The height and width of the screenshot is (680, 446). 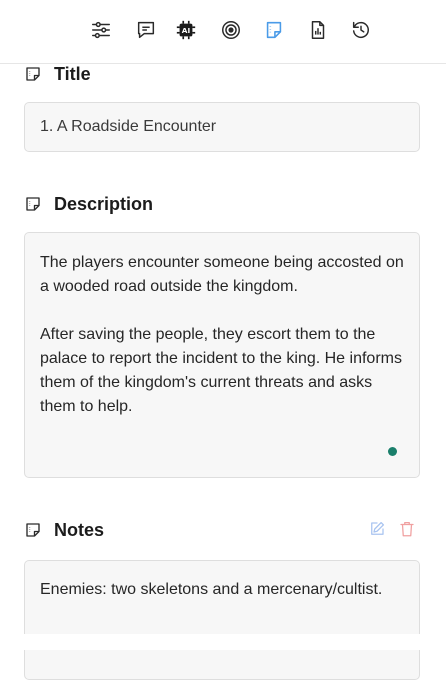 What do you see at coordinates (146, 30) in the screenshot?
I see `comment-icon` at bounding box center [146, 30].